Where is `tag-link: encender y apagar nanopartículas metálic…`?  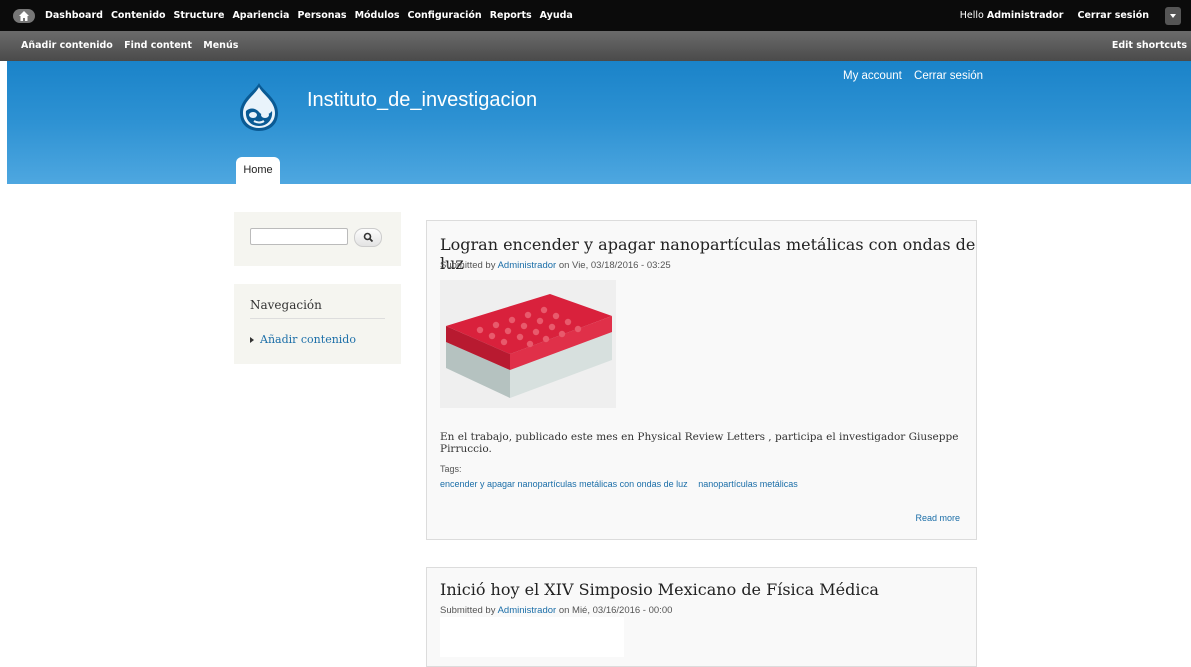
tag-link: encender y apagar nanopartículas metálic… is located at coordinates (564, 484).